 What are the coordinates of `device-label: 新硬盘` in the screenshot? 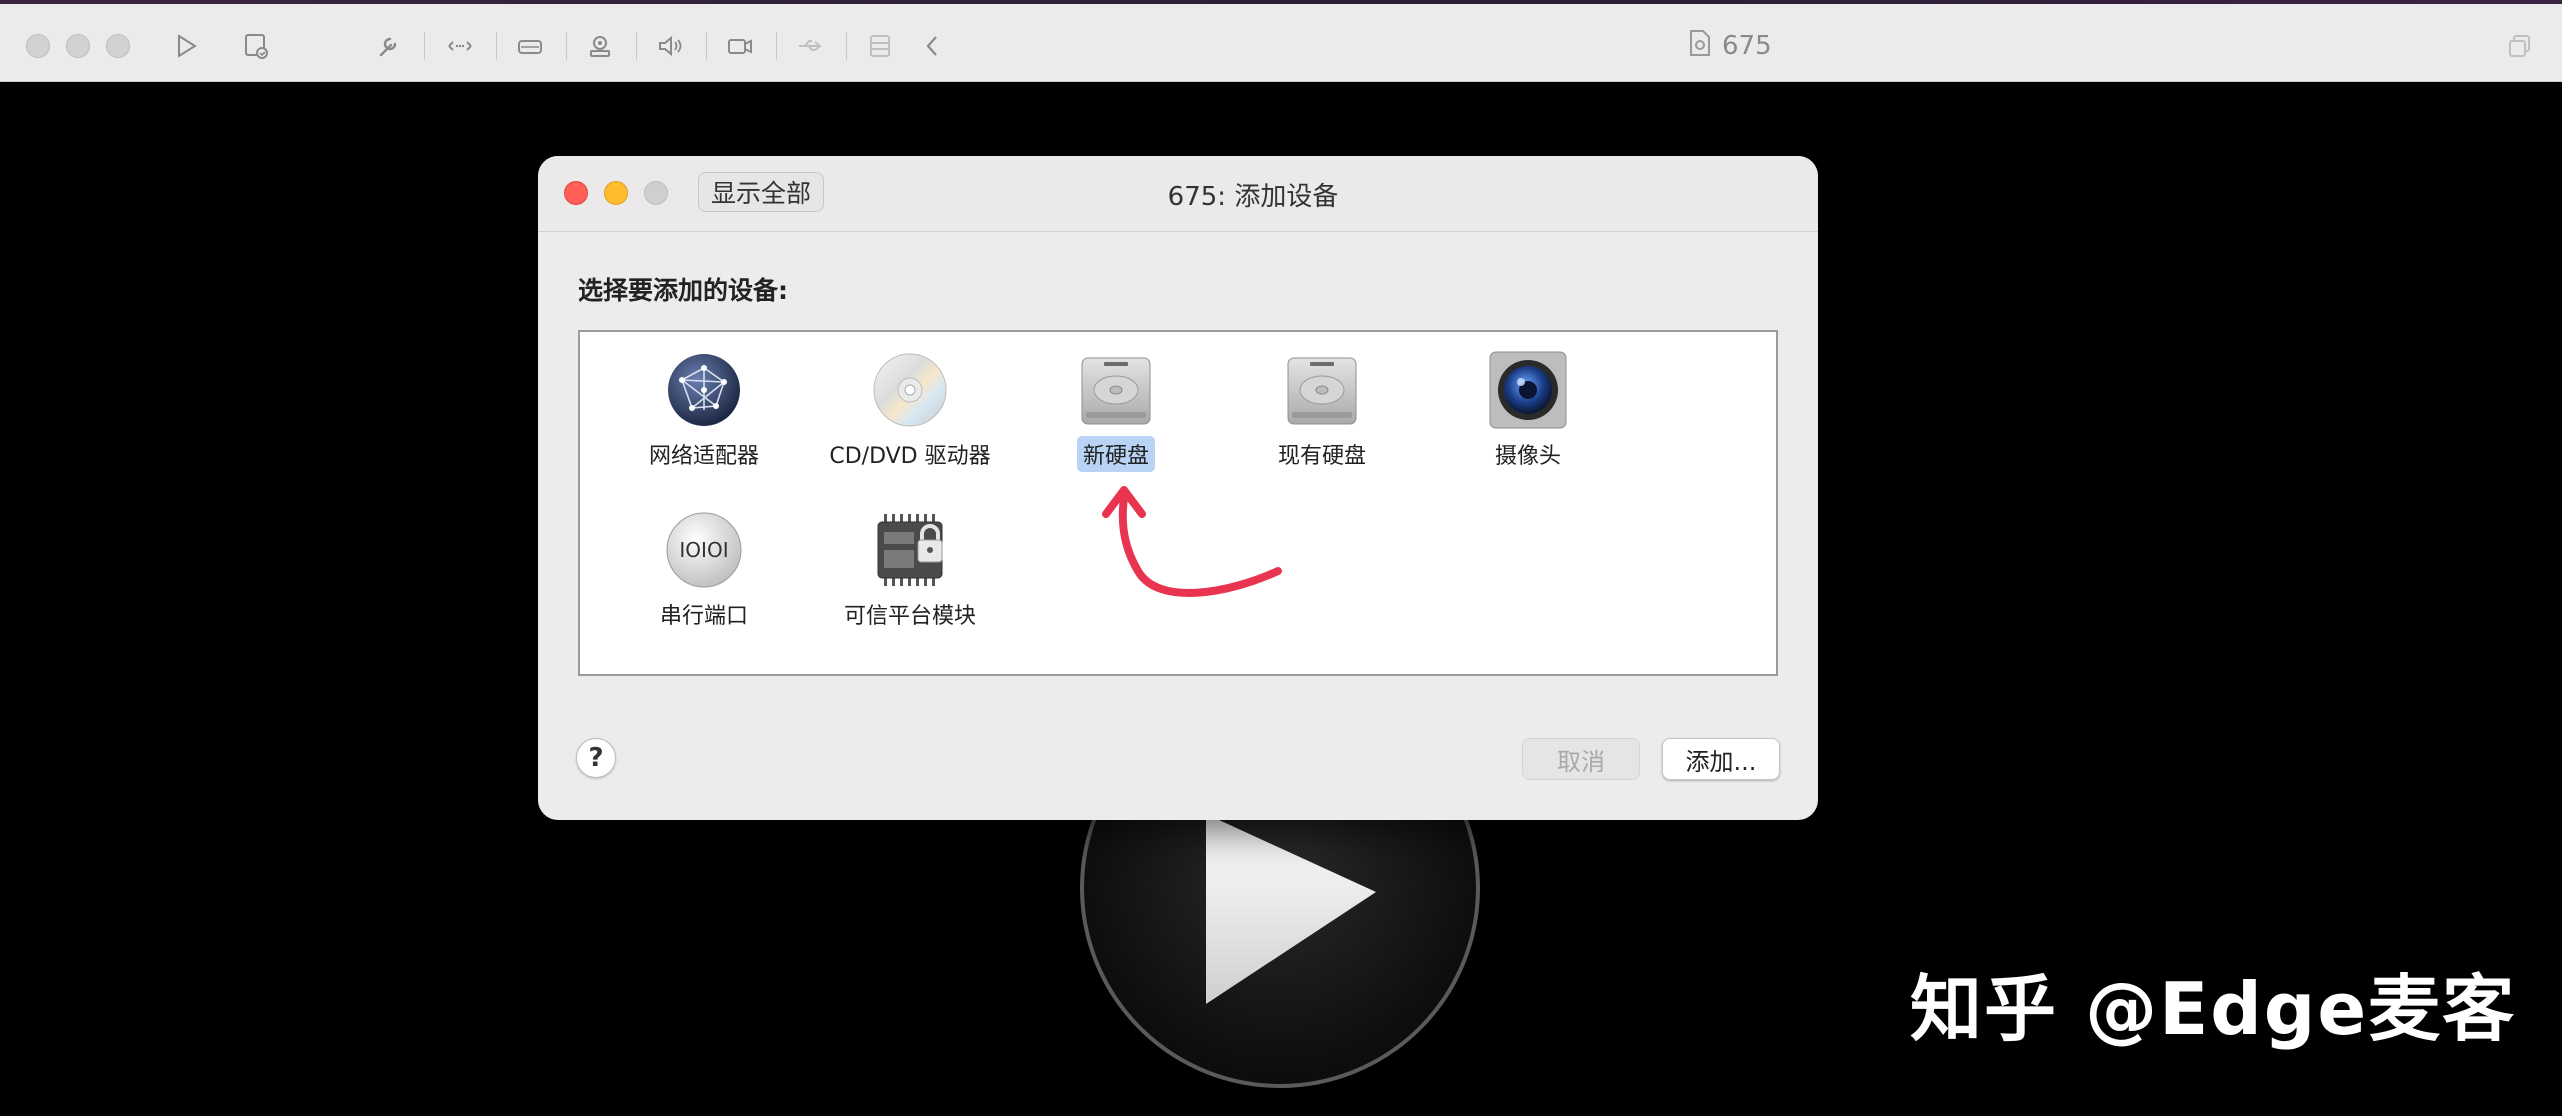 It's located at (1115, 454).